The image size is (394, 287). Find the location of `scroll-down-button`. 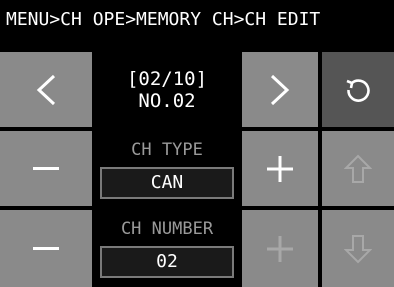

scroll-down-button is located at coordinates (358, 248).